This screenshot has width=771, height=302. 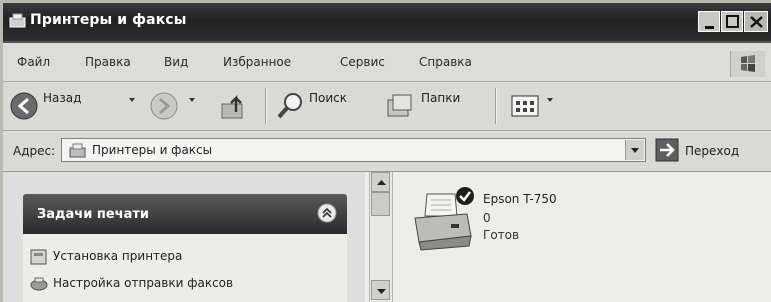 I want to click on up-folder-button, so click(x=234, y=106).